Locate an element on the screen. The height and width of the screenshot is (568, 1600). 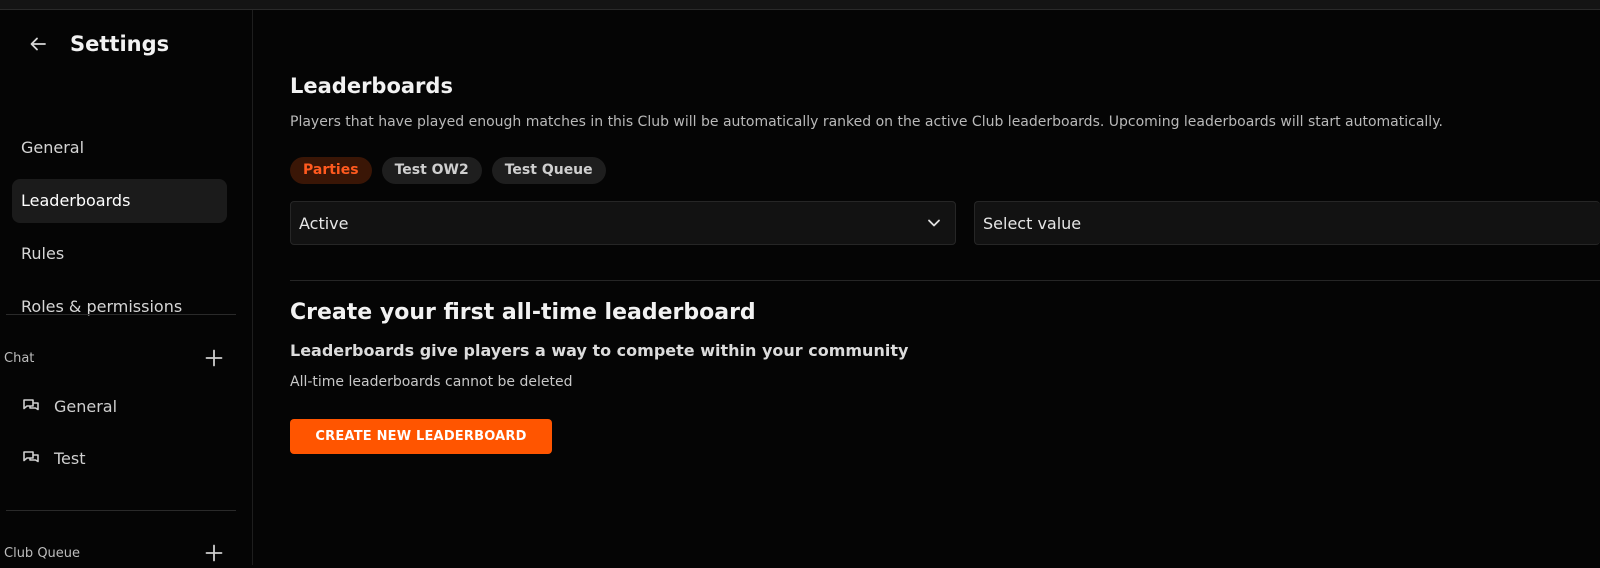
sidebar-title: Settings is located at coordinates (120, 44).